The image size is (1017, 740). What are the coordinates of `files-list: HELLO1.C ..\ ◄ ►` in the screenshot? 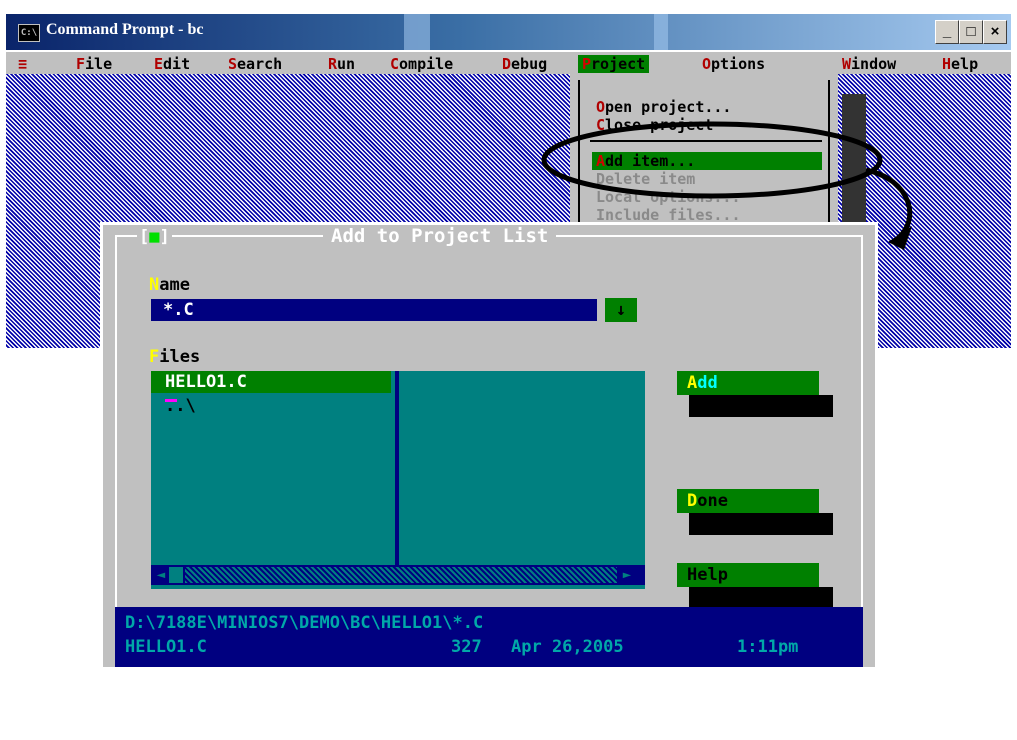 It's located at (398, 480).